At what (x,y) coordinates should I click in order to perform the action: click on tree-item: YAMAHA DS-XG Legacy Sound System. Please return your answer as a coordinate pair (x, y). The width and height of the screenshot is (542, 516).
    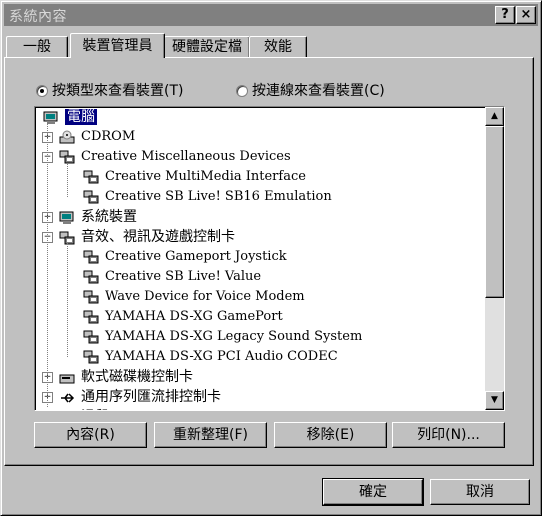
    Looking at the image, I should click on (222, 337).